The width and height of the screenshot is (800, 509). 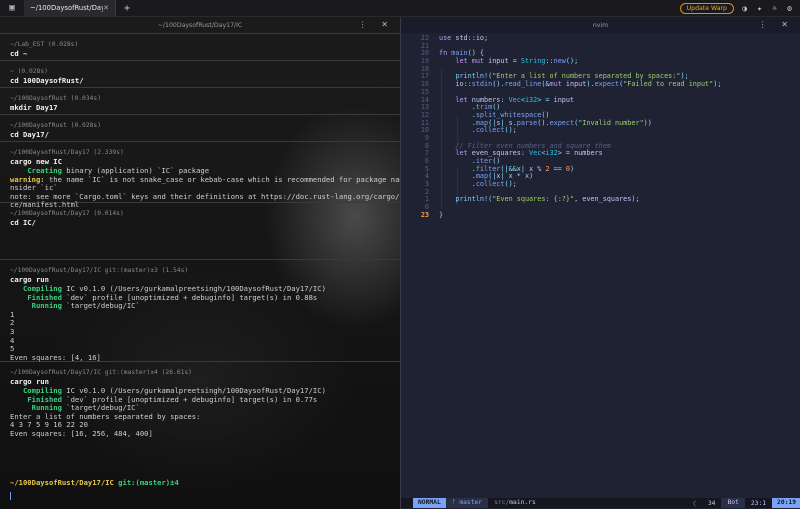 I want to click on output-line: 4, so click(x=12, y=340).